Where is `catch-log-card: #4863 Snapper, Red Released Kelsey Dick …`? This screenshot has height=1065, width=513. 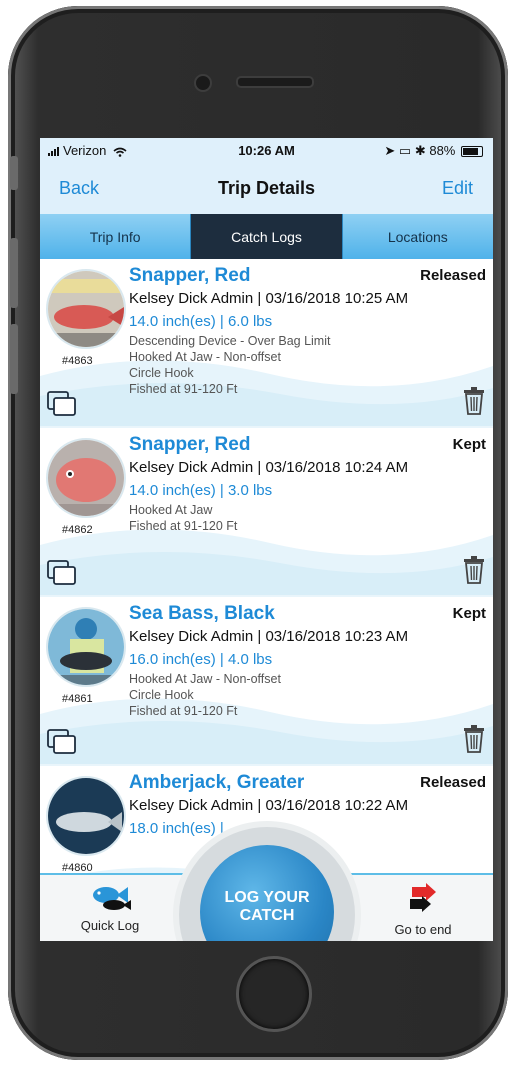 catch-log-card: #4863 Snapper, Red Released Kelsey Dick … is located at coordinates (266, 343).